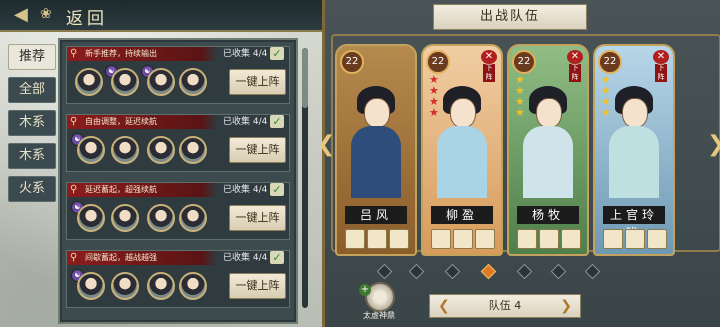  I want to click on team-selector: ❮ 队伍 4 ❯, so click(505, 306).